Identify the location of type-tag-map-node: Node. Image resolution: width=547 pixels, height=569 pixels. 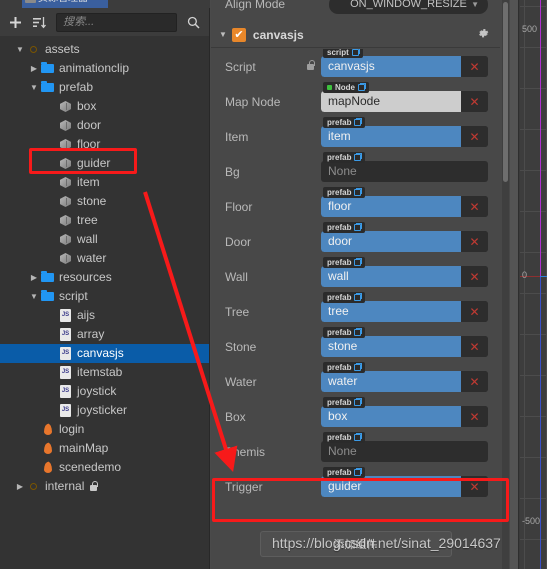
(346, 87).